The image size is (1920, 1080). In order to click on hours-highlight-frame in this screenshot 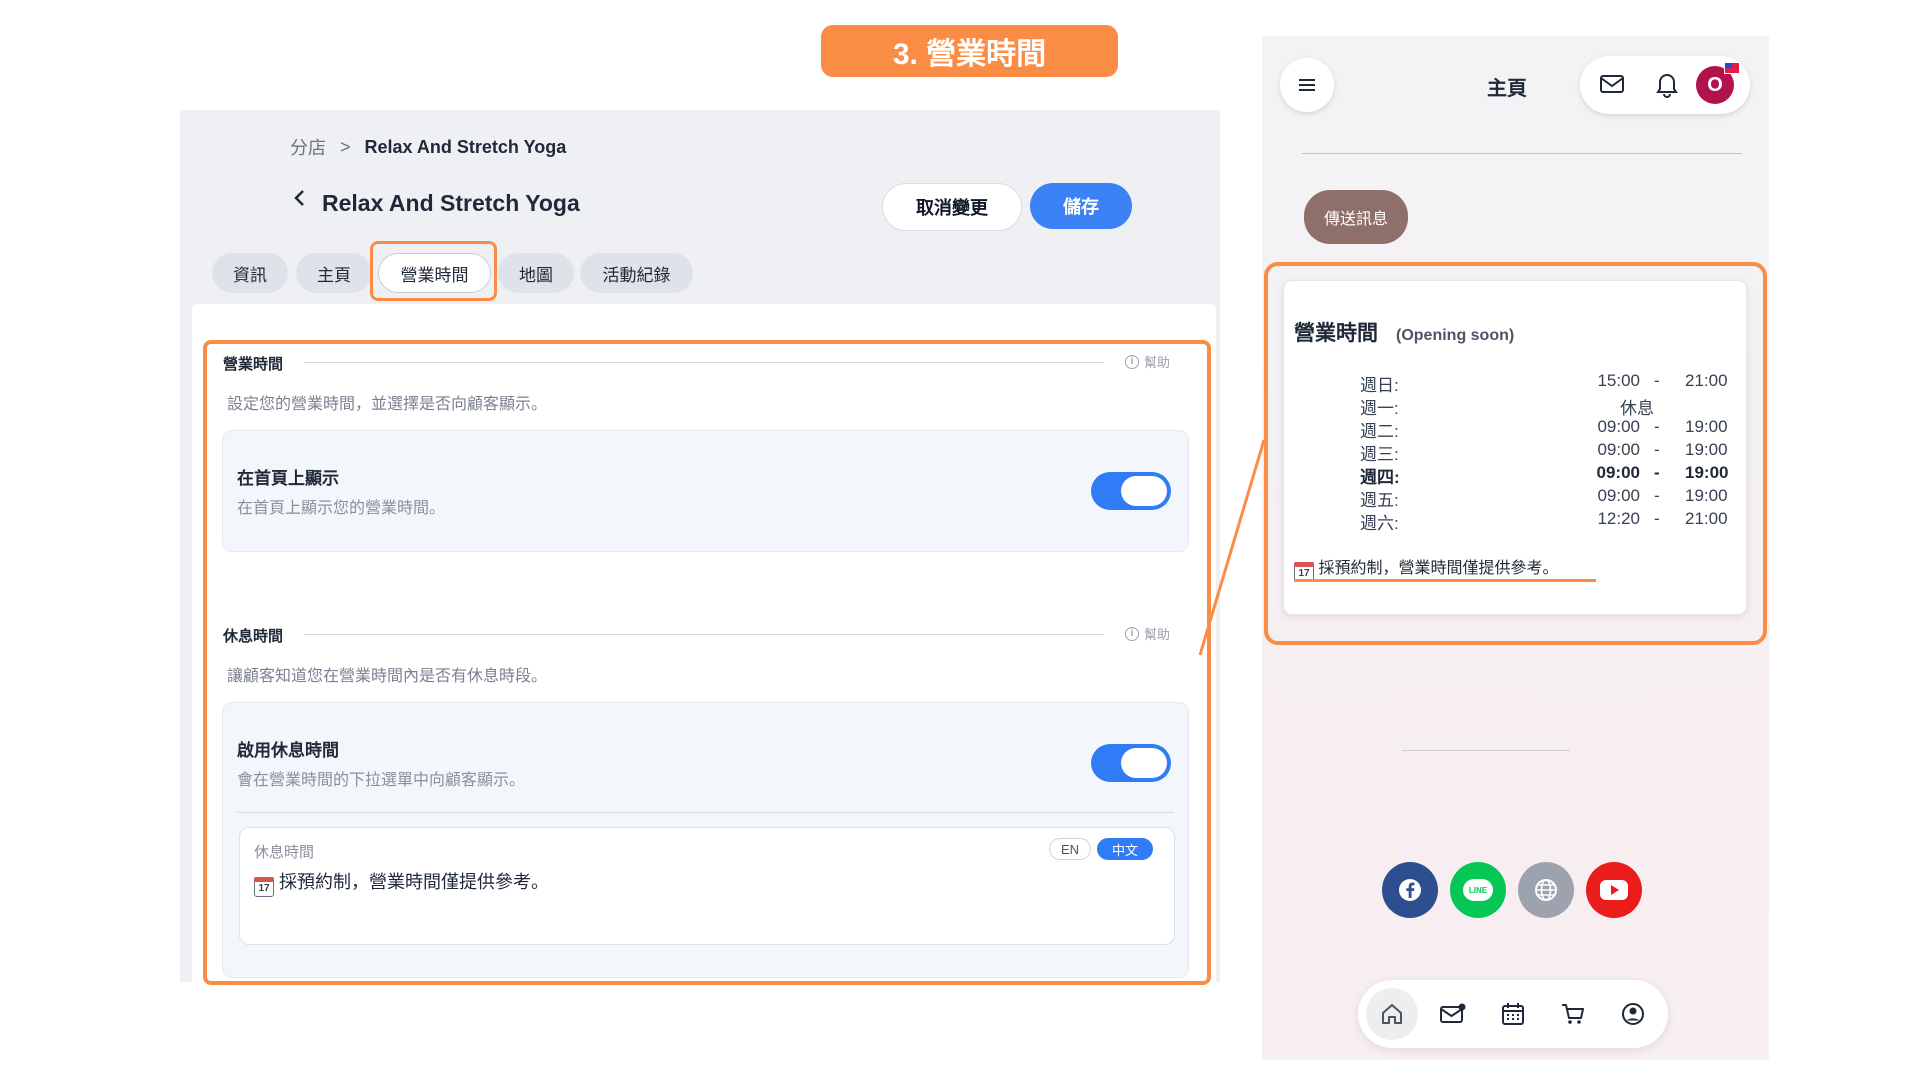, I will do `click(1515, 453)`.